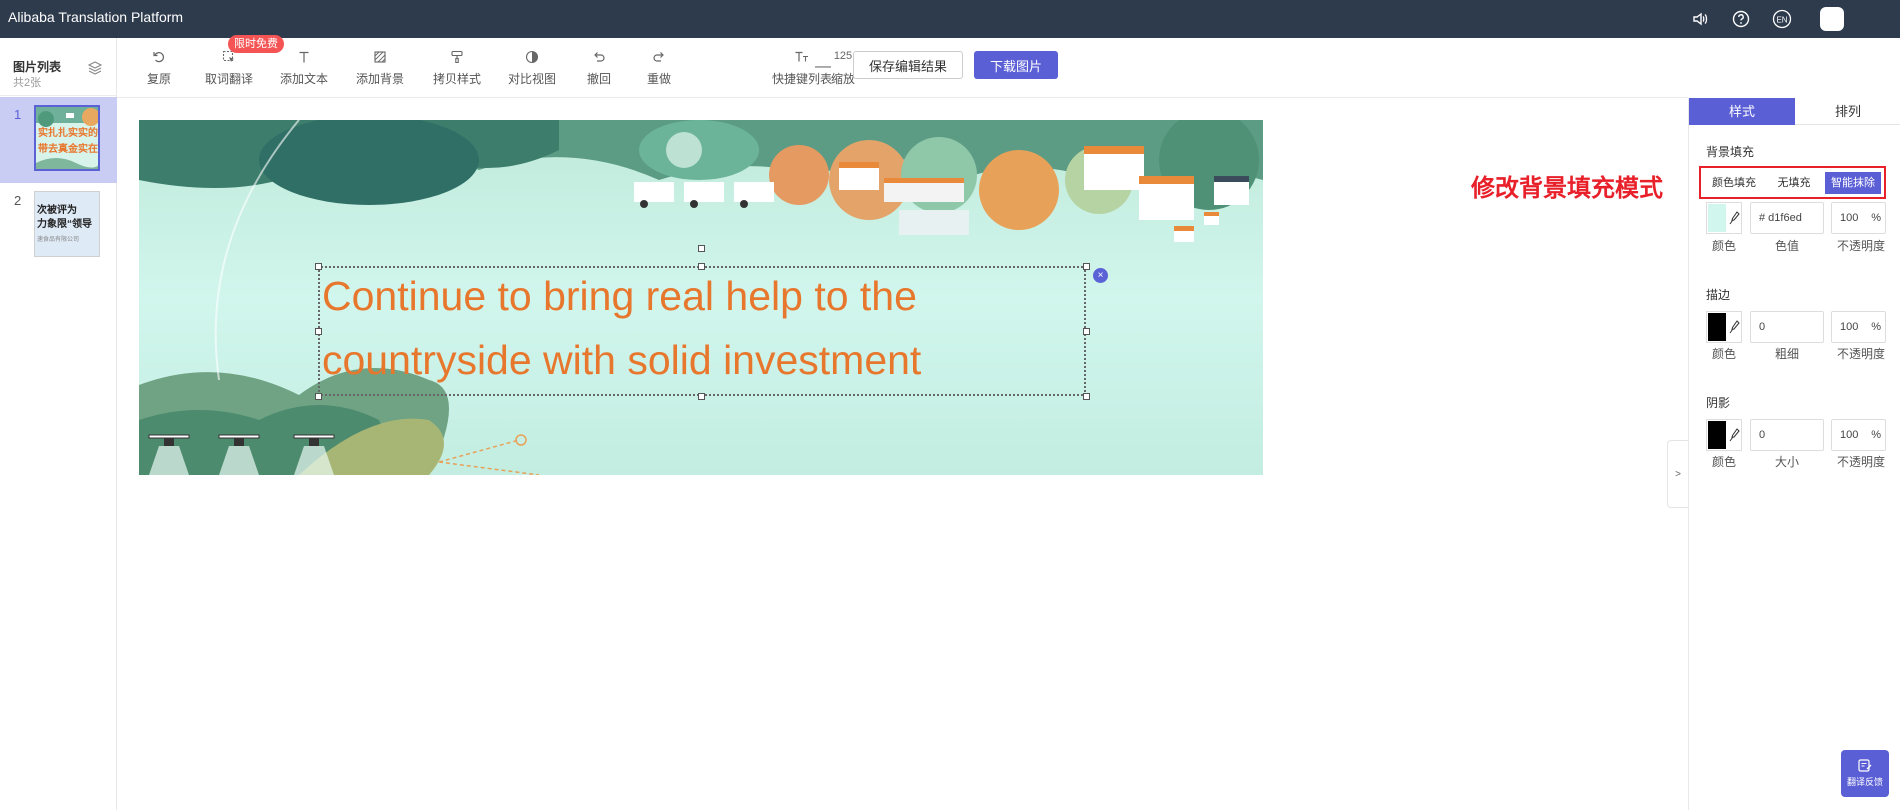 The height and width of the screenshot is (810, 1900). Describe the element at coordinates (1853, 183) in the screenshot. I see `fill-option-smart-erase: 智能抹除` at that location.